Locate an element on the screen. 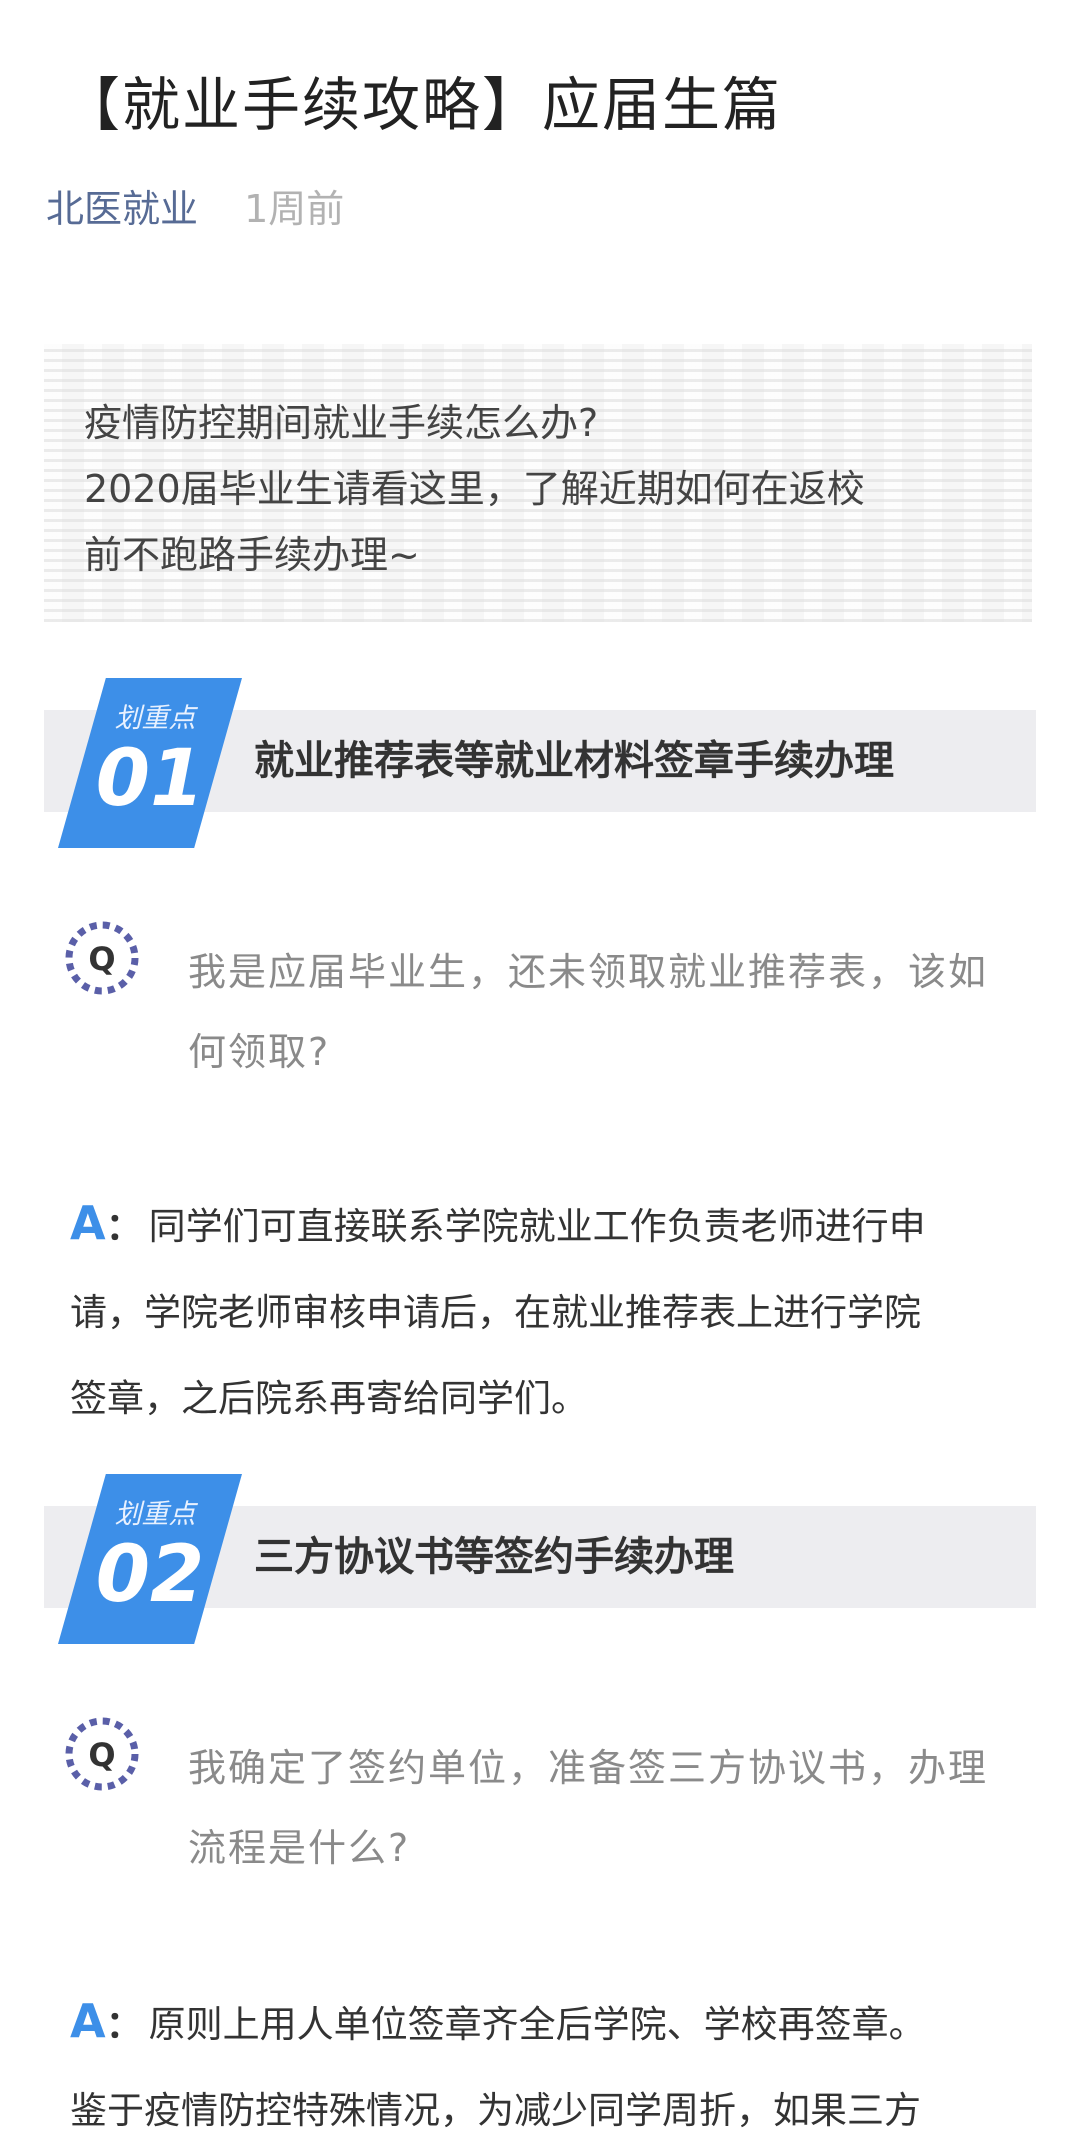 This screenshot has width=1080, height=2154. intro-line: 2020届毕业生请看这里，了解近期如何在返校 is located at coordinates (474, 489).